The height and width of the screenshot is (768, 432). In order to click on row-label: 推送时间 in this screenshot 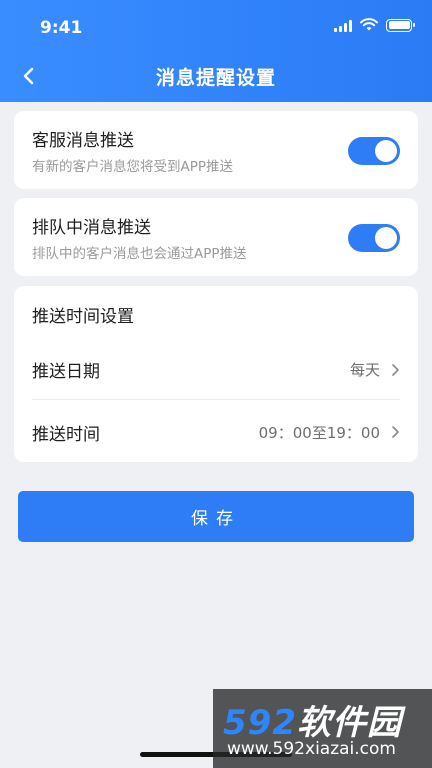, I will do `click(66, 434)`.